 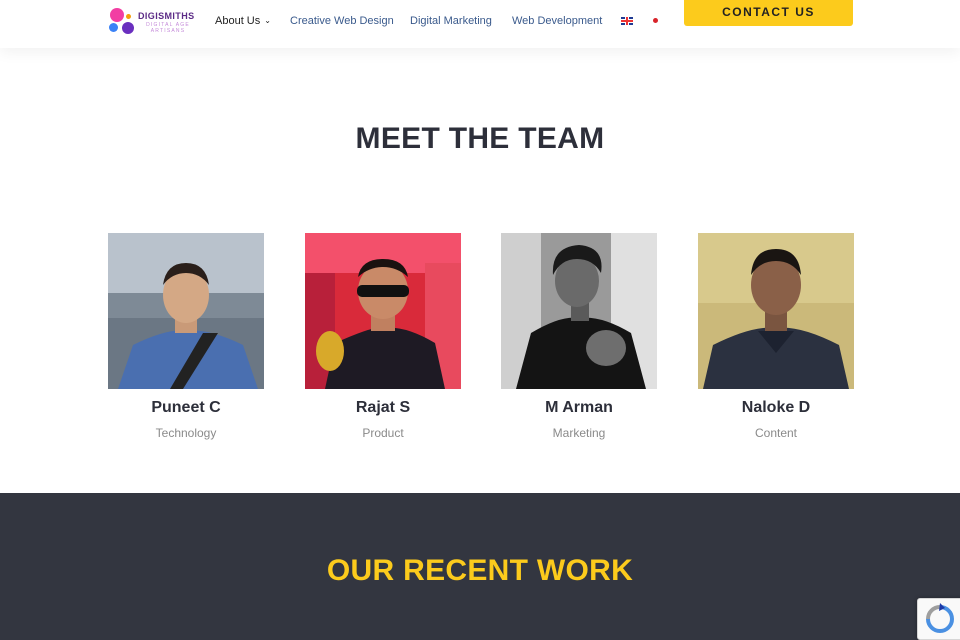 What do you see at coordinates (383, 433) in the screenshot?
I see `member-role: Product` at bounding box center [383, 433].